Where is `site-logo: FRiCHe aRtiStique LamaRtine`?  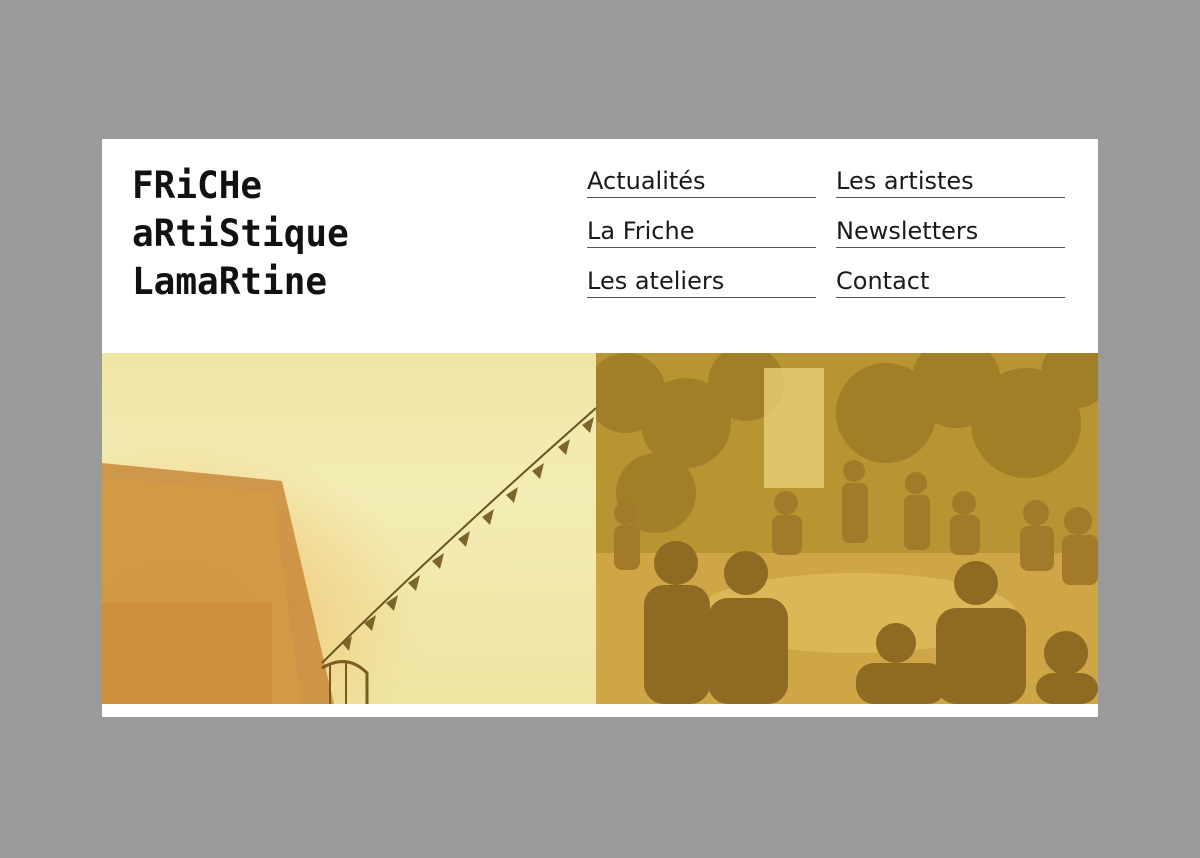 site-logo: FRiCHe aRtiStique LamaRtine is located at coordinates (262, 233).